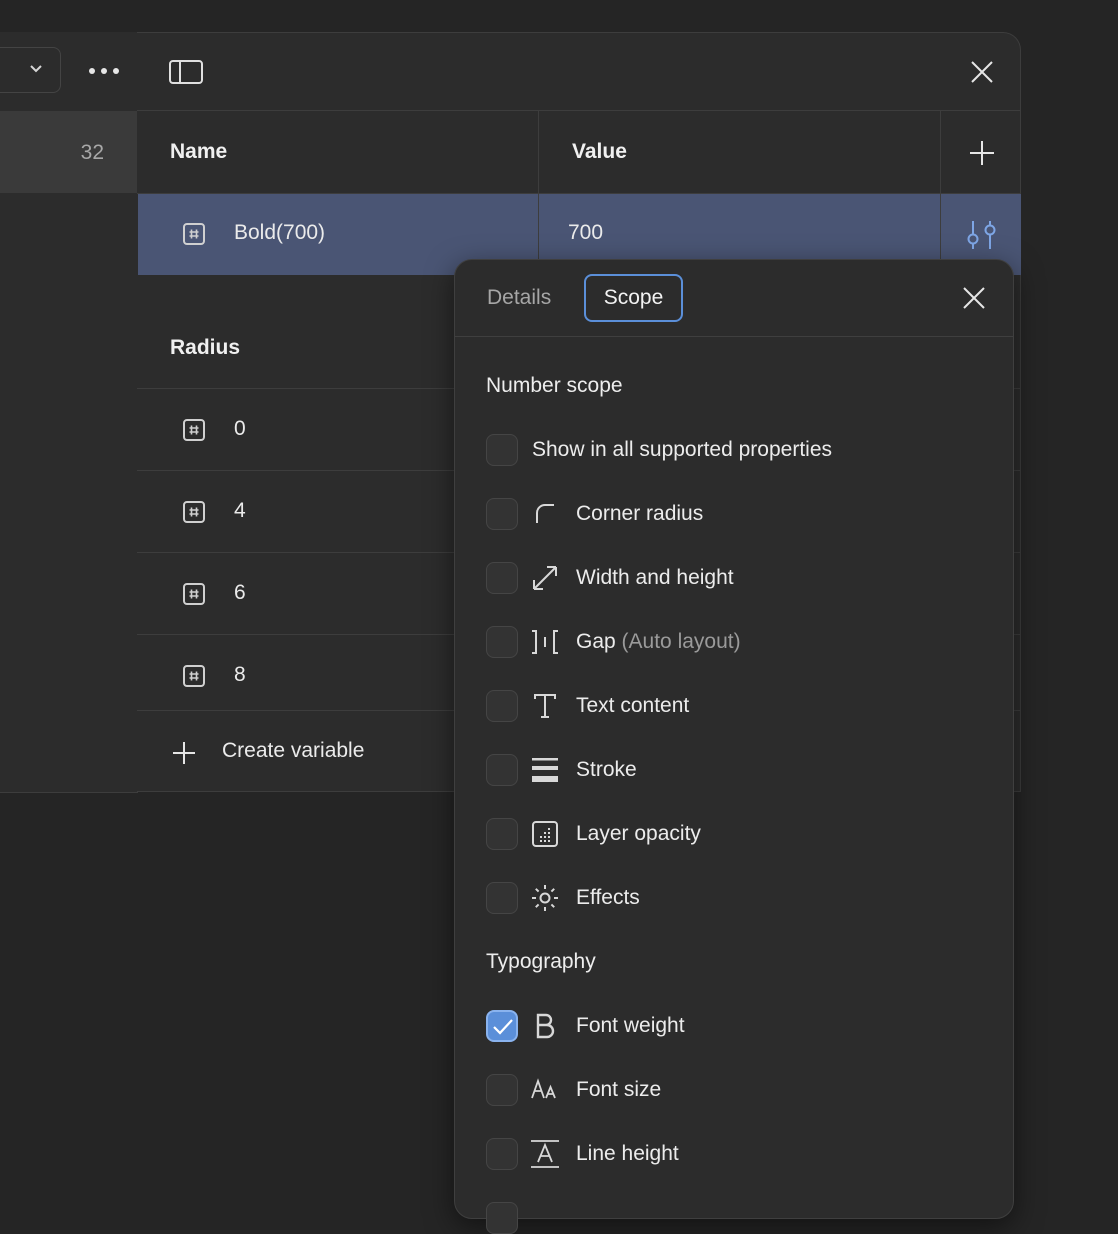 The width and height of the screenshot is (1118, 1234). What do you see at coordinates (596, 641) in the screenshot?
I see `gap-label: Gap` at bounding box center [596, 641].